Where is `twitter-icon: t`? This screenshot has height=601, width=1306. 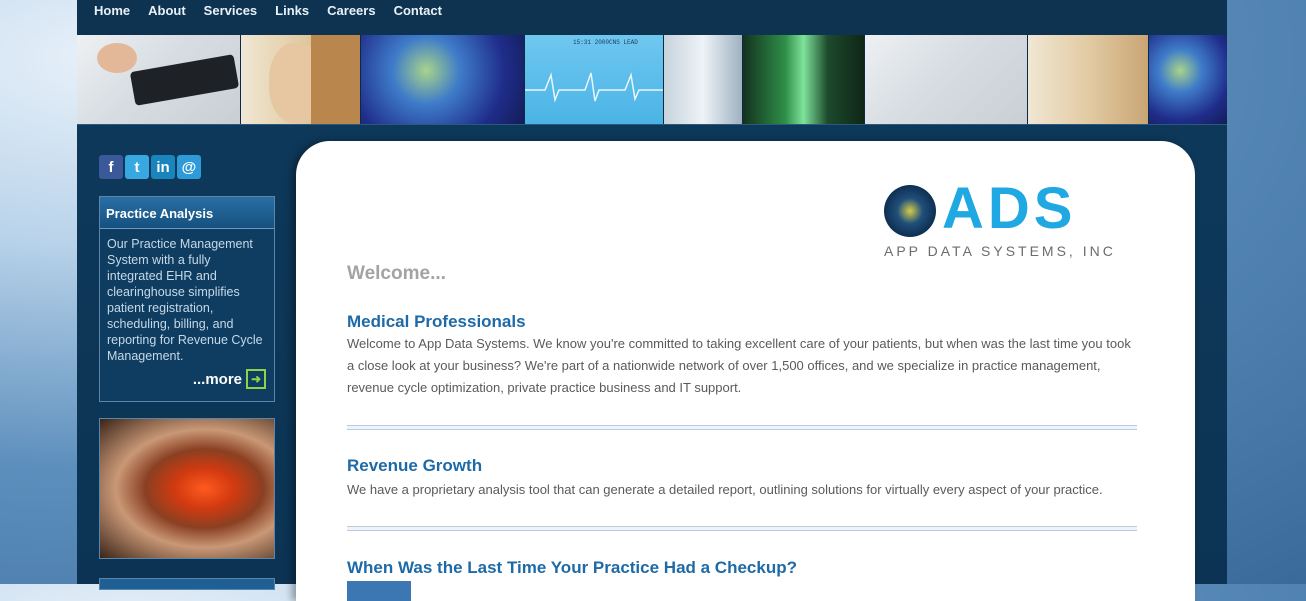 twitter-icon: t is located at coordinates (137, 167).